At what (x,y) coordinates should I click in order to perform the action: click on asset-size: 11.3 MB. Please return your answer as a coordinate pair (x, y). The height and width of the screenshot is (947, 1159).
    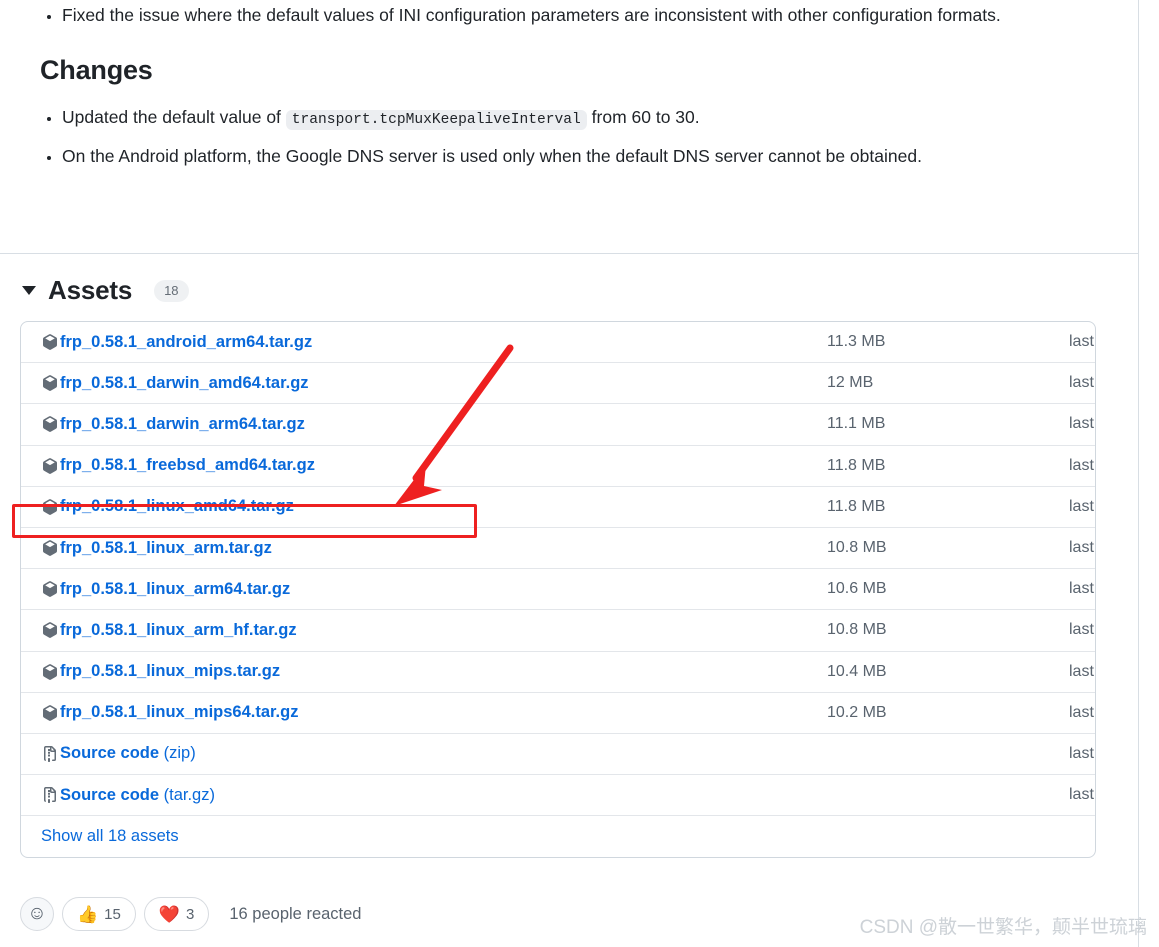
    Looking at the image, I should click on (856, 342).